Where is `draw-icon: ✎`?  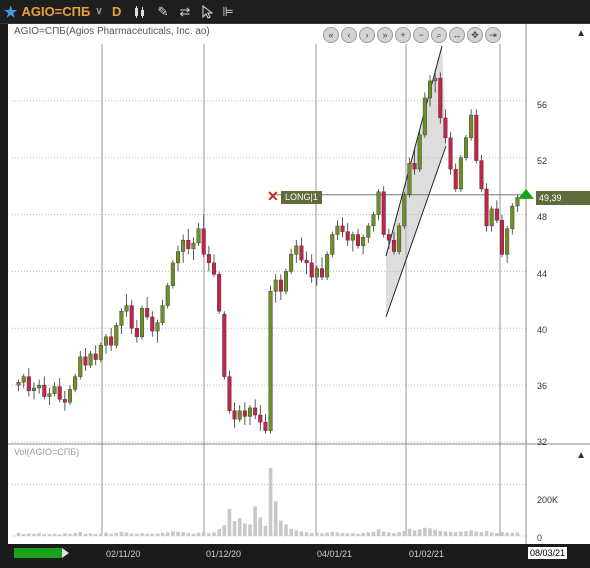 draw-icon: ✎ is located at coordinates (163, 11).